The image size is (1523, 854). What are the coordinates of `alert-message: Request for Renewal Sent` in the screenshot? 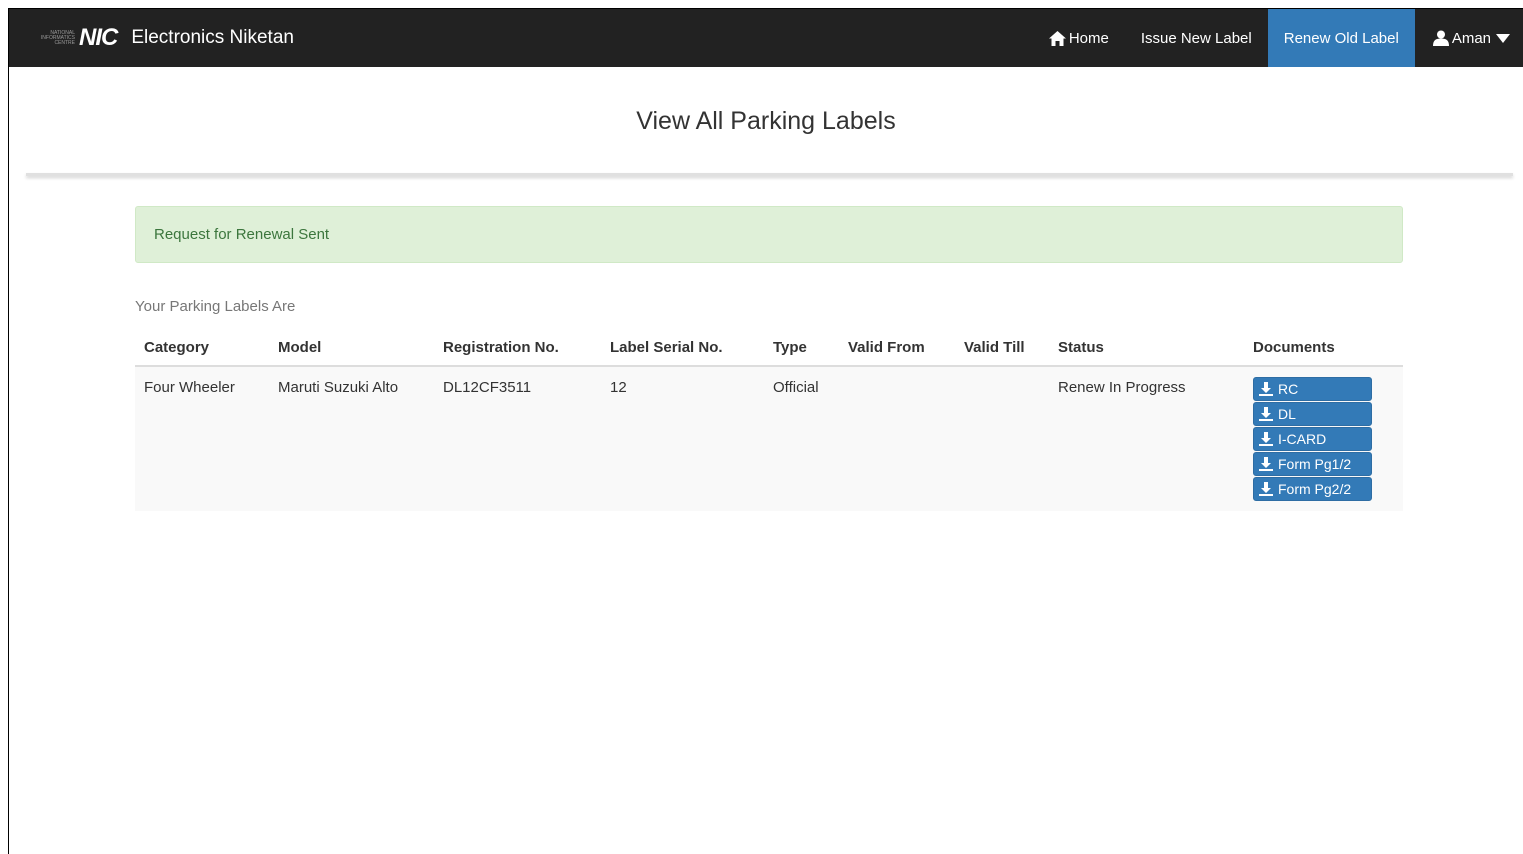 It's located at (242, 234).